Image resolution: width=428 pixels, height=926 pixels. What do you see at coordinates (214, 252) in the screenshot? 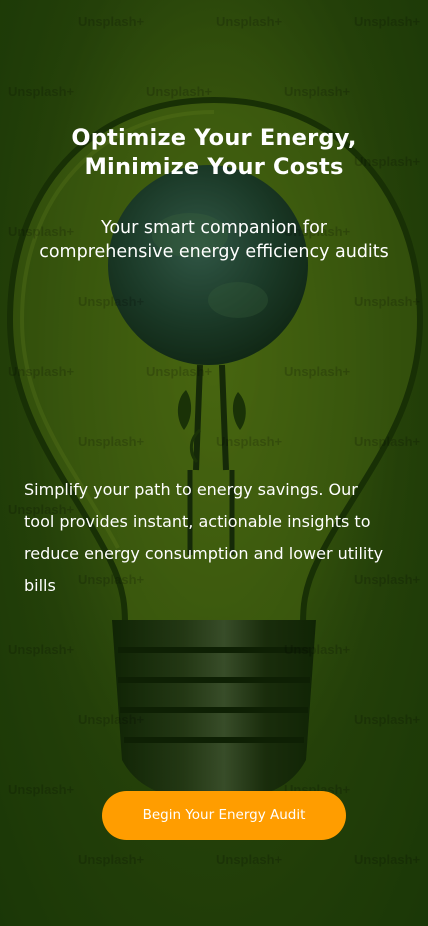
I see `subheadline-line: comprehensive energy efficiency audits` at bounding box center [214, 252].